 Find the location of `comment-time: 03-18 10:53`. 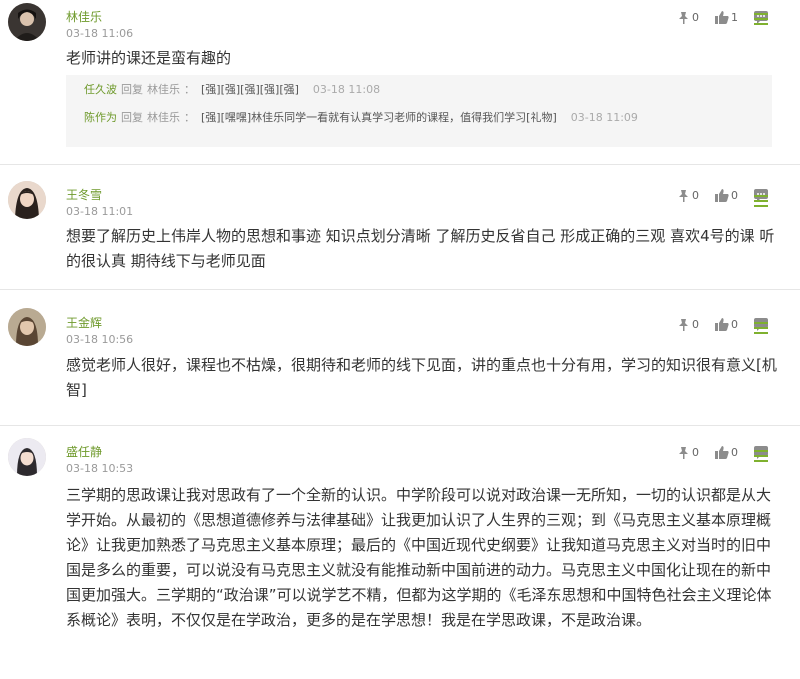

comment-time: 03-18 10:53 is located at coordinates (100, 468).